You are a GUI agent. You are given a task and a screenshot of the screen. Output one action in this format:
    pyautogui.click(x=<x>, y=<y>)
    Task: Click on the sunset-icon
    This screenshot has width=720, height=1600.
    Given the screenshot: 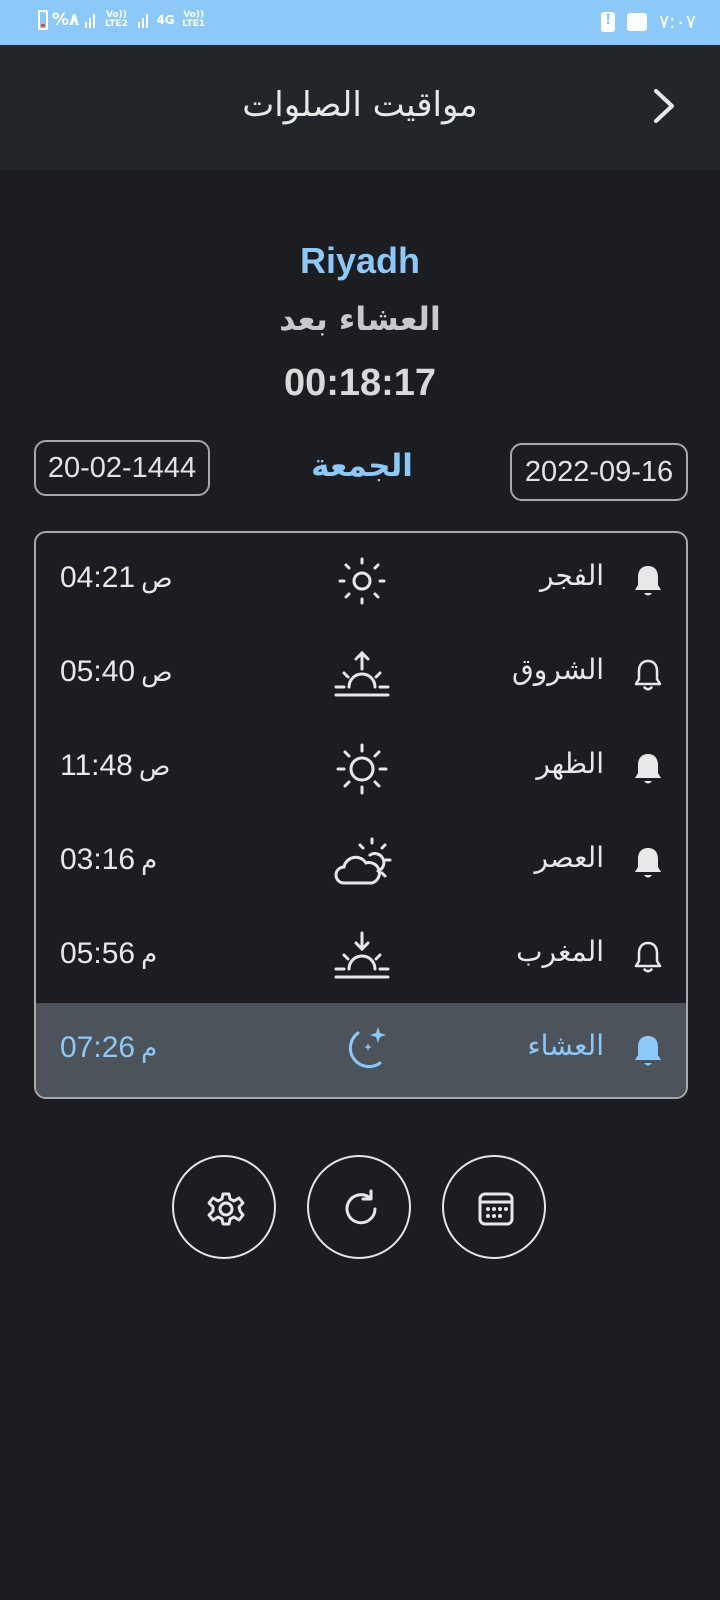 What is the action you would take?
    pyautogui.click(x=362, y=955)
    